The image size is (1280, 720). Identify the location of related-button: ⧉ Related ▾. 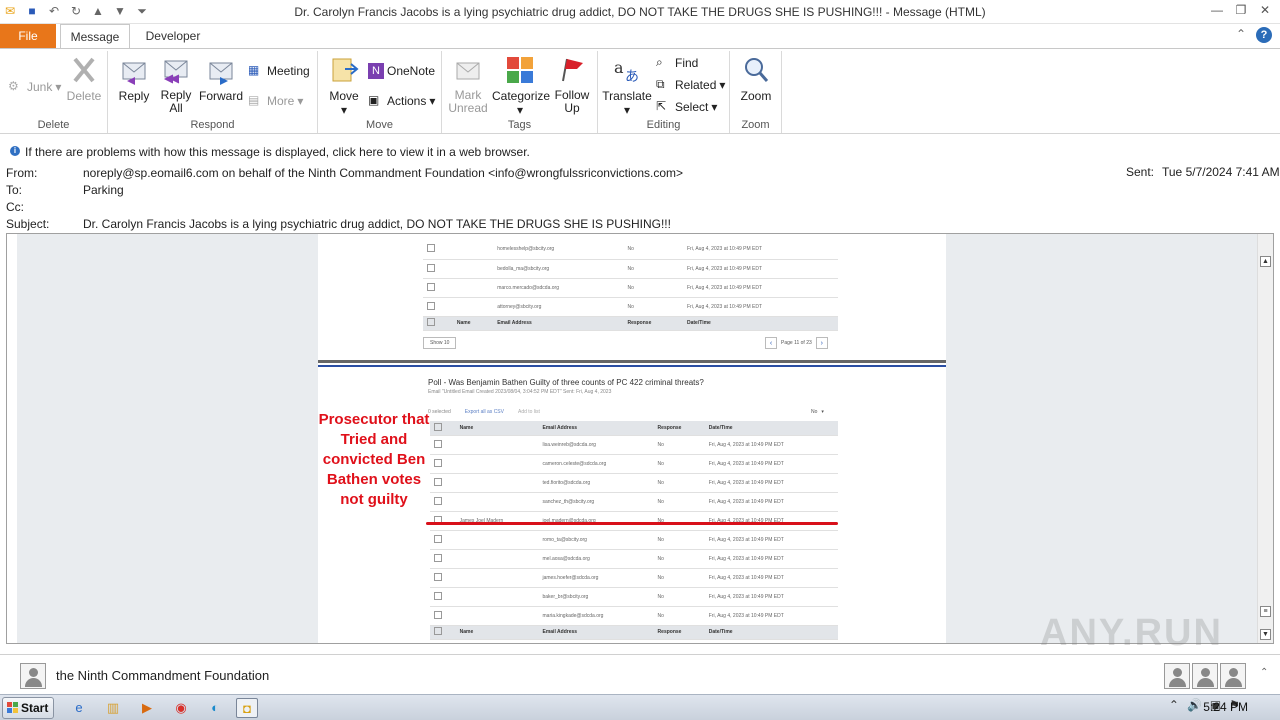
(690, 85).